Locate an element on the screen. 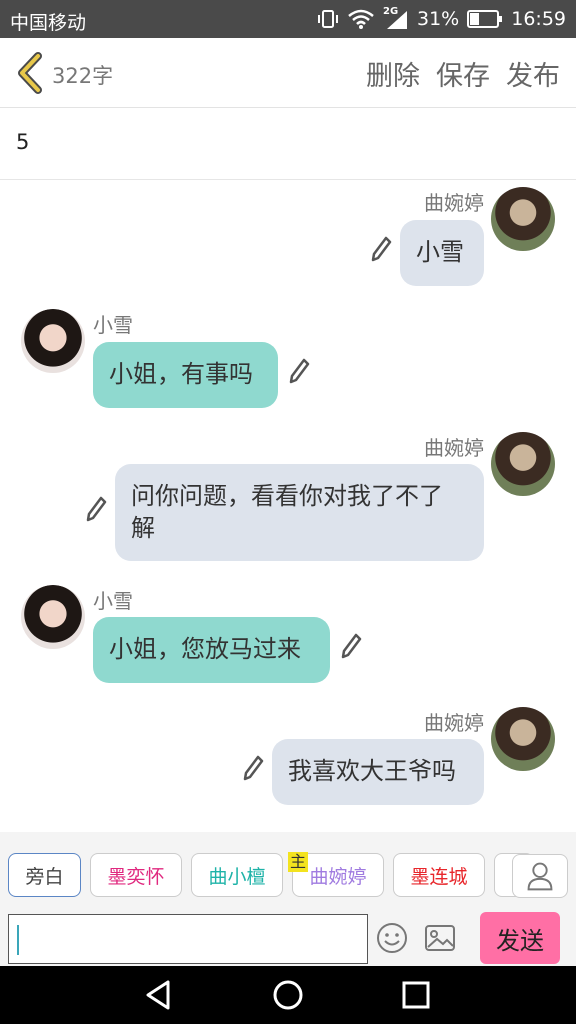 The image size is (576, 1024). status-icons: 2G 31% 16:59 is located at coordinates (441, 19).